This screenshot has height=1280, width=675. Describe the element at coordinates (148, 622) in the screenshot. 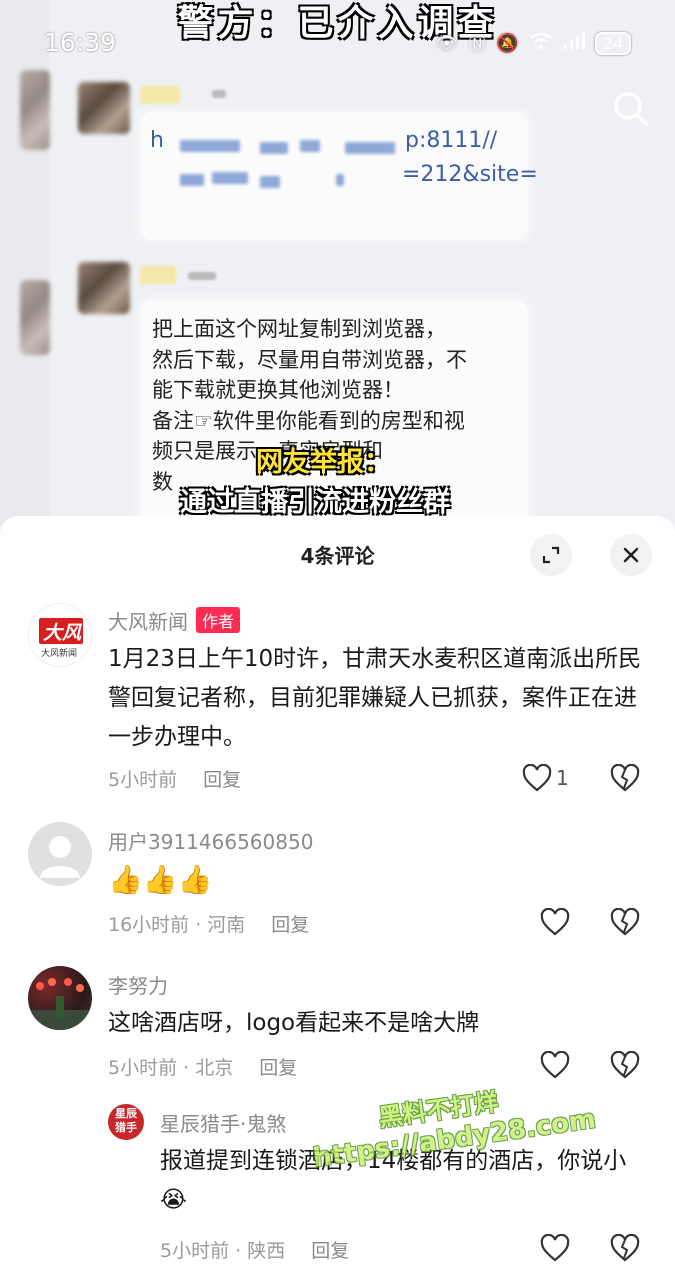

I see `commenter-name: 大风新闻` at that location.